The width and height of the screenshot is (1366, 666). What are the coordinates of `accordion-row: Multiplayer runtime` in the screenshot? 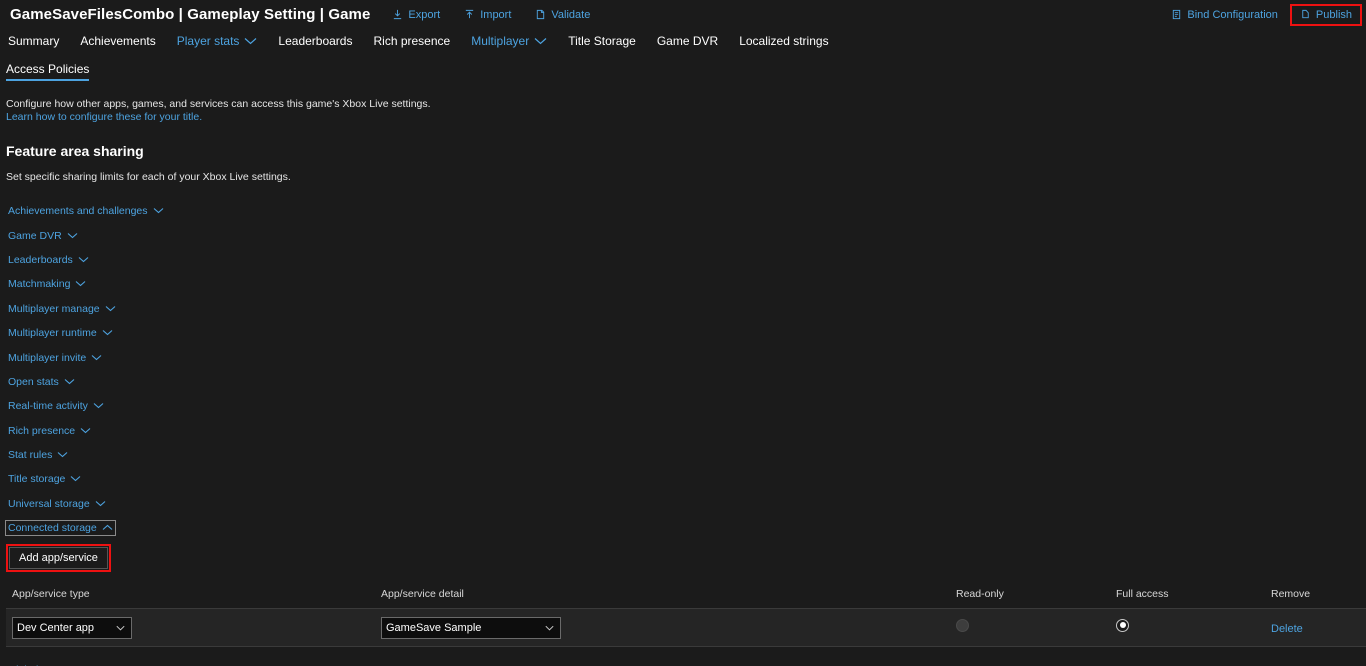 It's located at (686, 333).